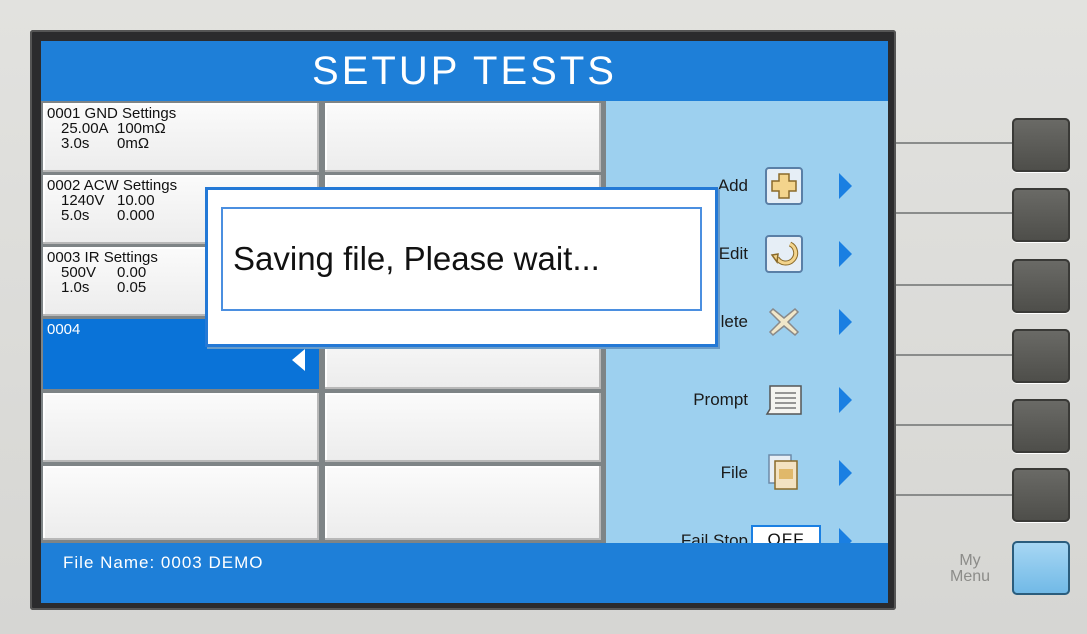 This screenshot has width=1087, height=634. What do you see at coordinates (733, 253) in the screenshot?
I see `menu-label: Edit` at bounding box center [733, 253].